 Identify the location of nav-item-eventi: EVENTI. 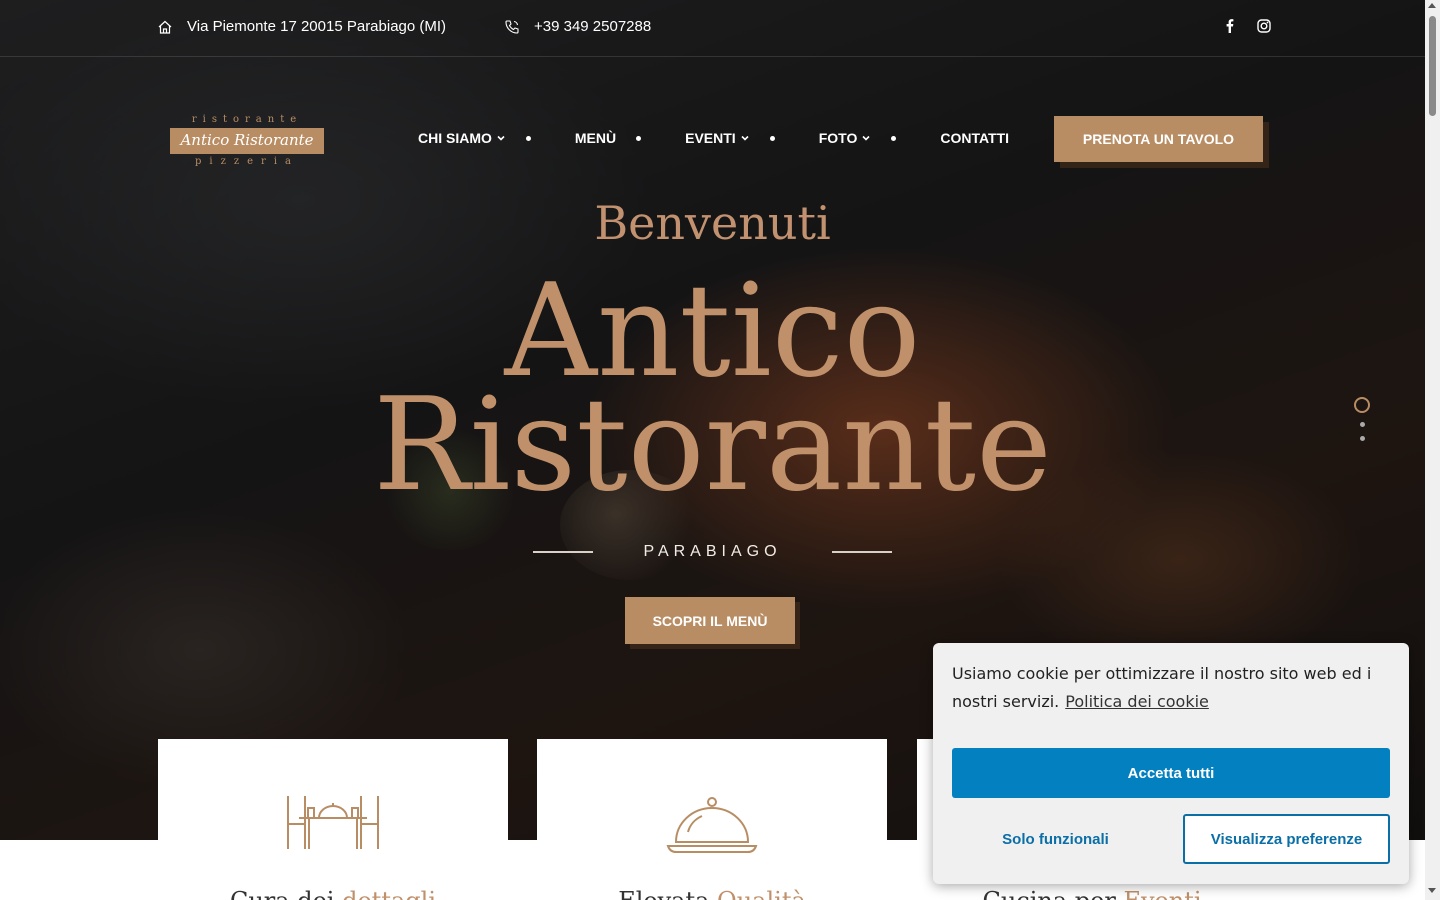
(717, 138).